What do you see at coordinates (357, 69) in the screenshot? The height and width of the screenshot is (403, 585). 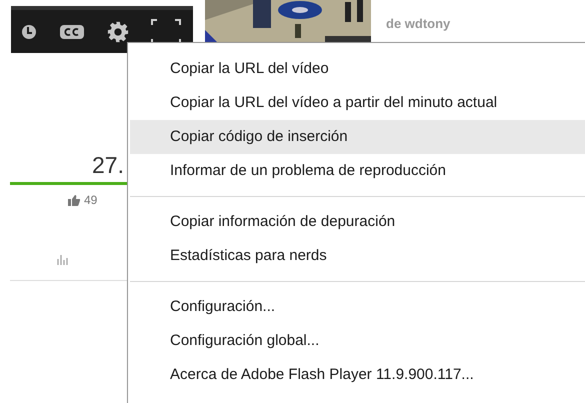 I see `menu-item: Copiar la URL del vídeo` at bounding box center [357, 69].